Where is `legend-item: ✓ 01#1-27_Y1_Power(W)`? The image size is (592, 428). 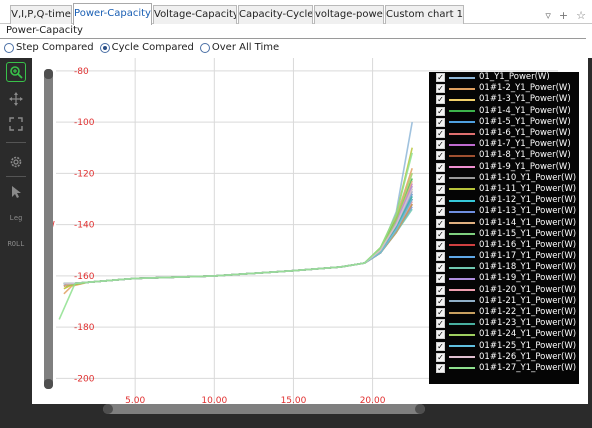 legend-item: ✓ 01#1-27_Y1_Power(W) is located at coordinates (504, 368).